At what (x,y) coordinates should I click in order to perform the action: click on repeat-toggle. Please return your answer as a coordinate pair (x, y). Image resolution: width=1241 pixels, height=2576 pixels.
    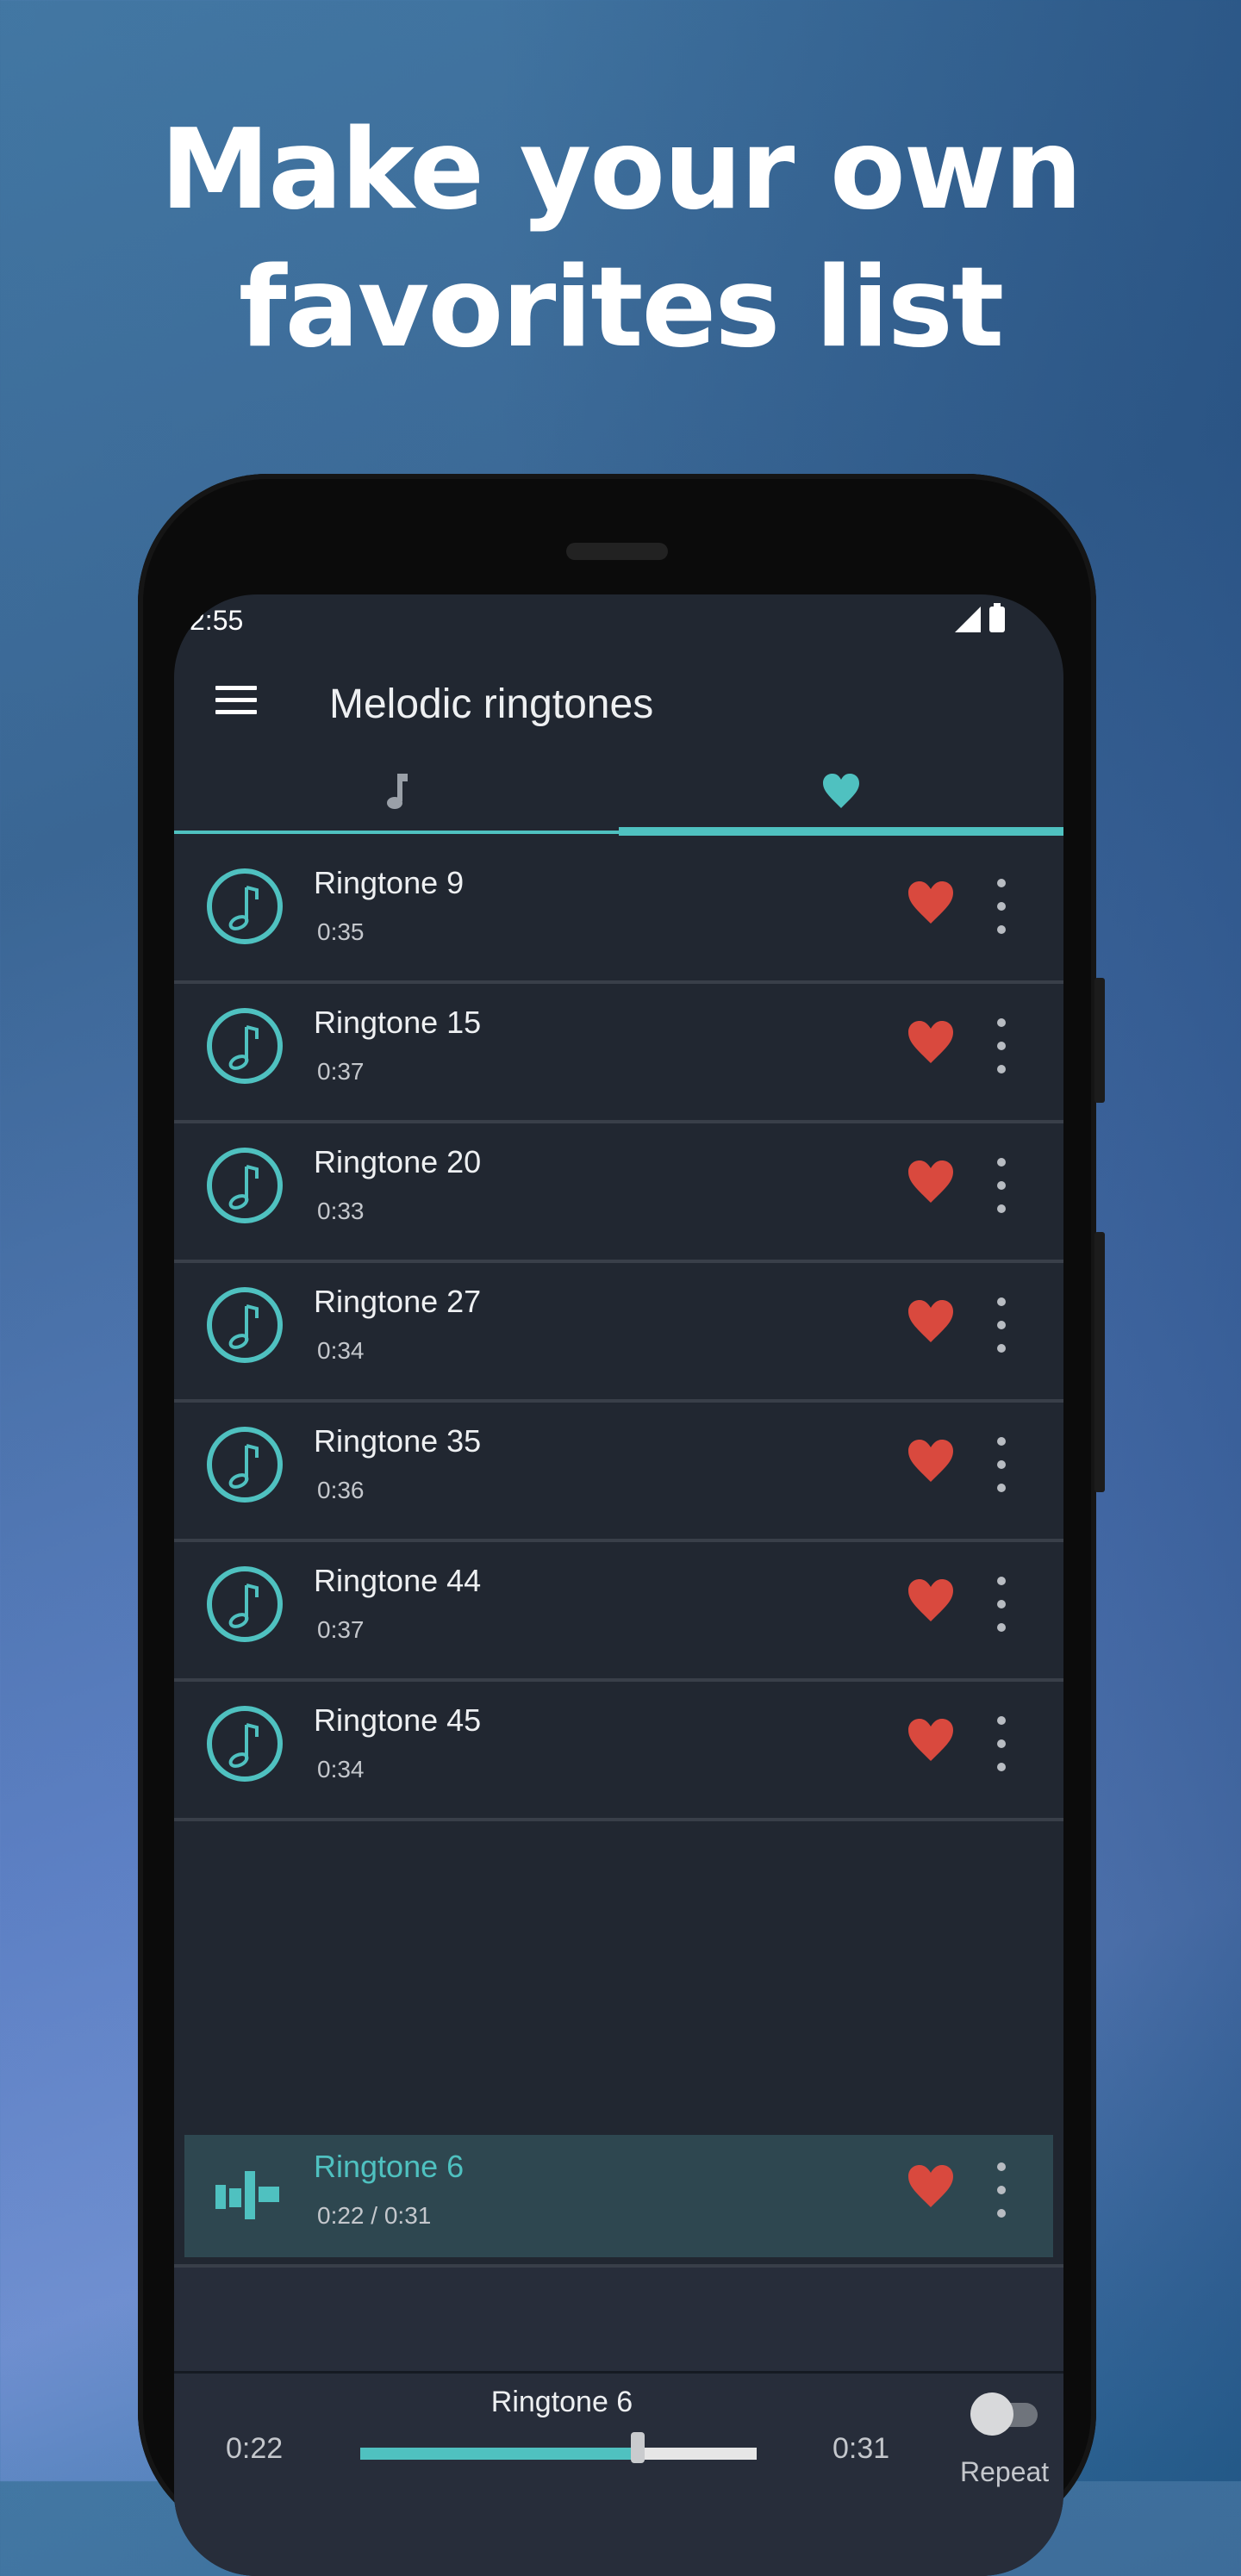
    Looking at the image, I should click on (1004, 2414).